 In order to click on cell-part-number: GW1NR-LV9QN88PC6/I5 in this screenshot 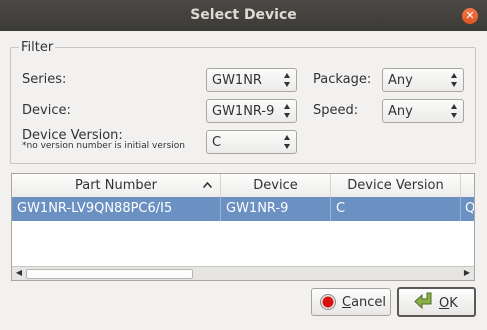, I will do `click(116, 209)`.